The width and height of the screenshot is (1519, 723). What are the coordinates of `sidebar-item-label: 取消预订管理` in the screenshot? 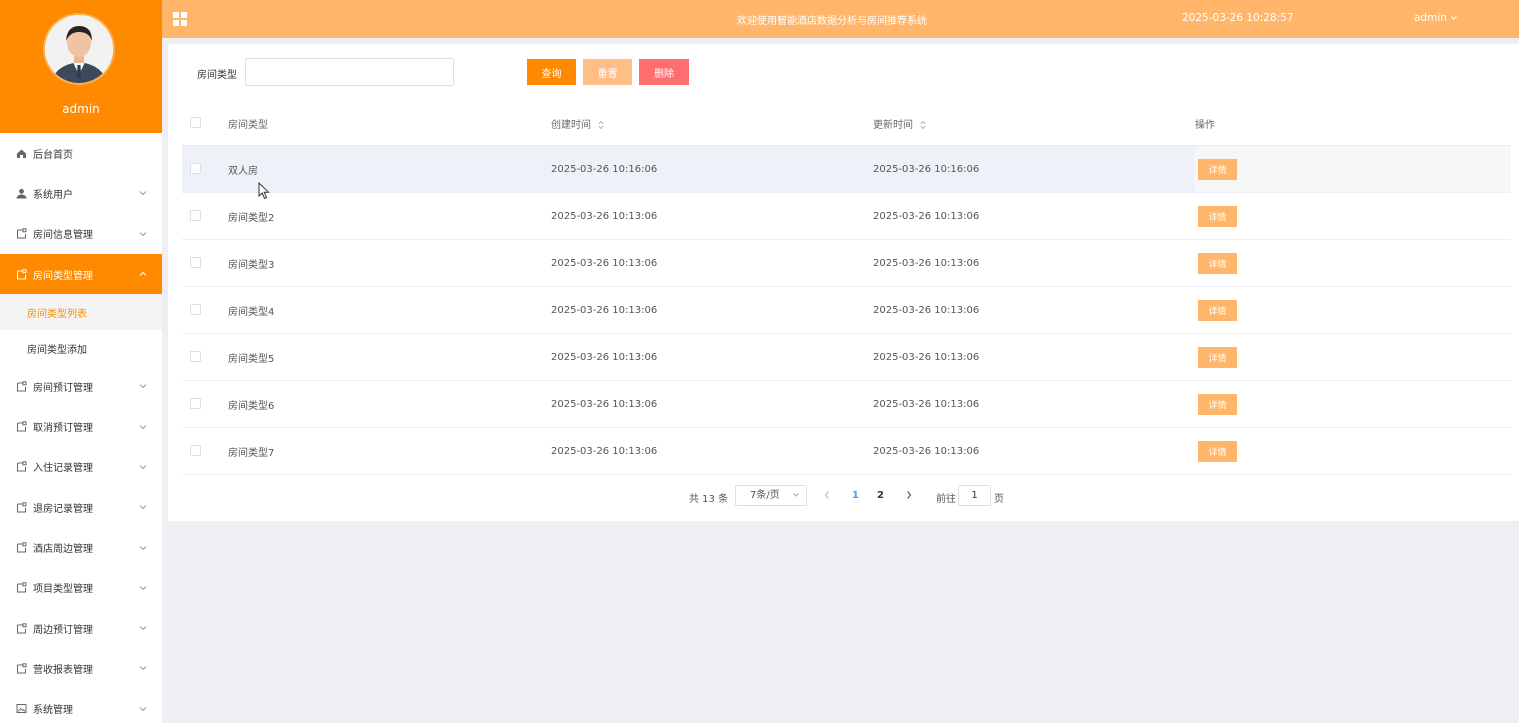 It's located at (63, 429).